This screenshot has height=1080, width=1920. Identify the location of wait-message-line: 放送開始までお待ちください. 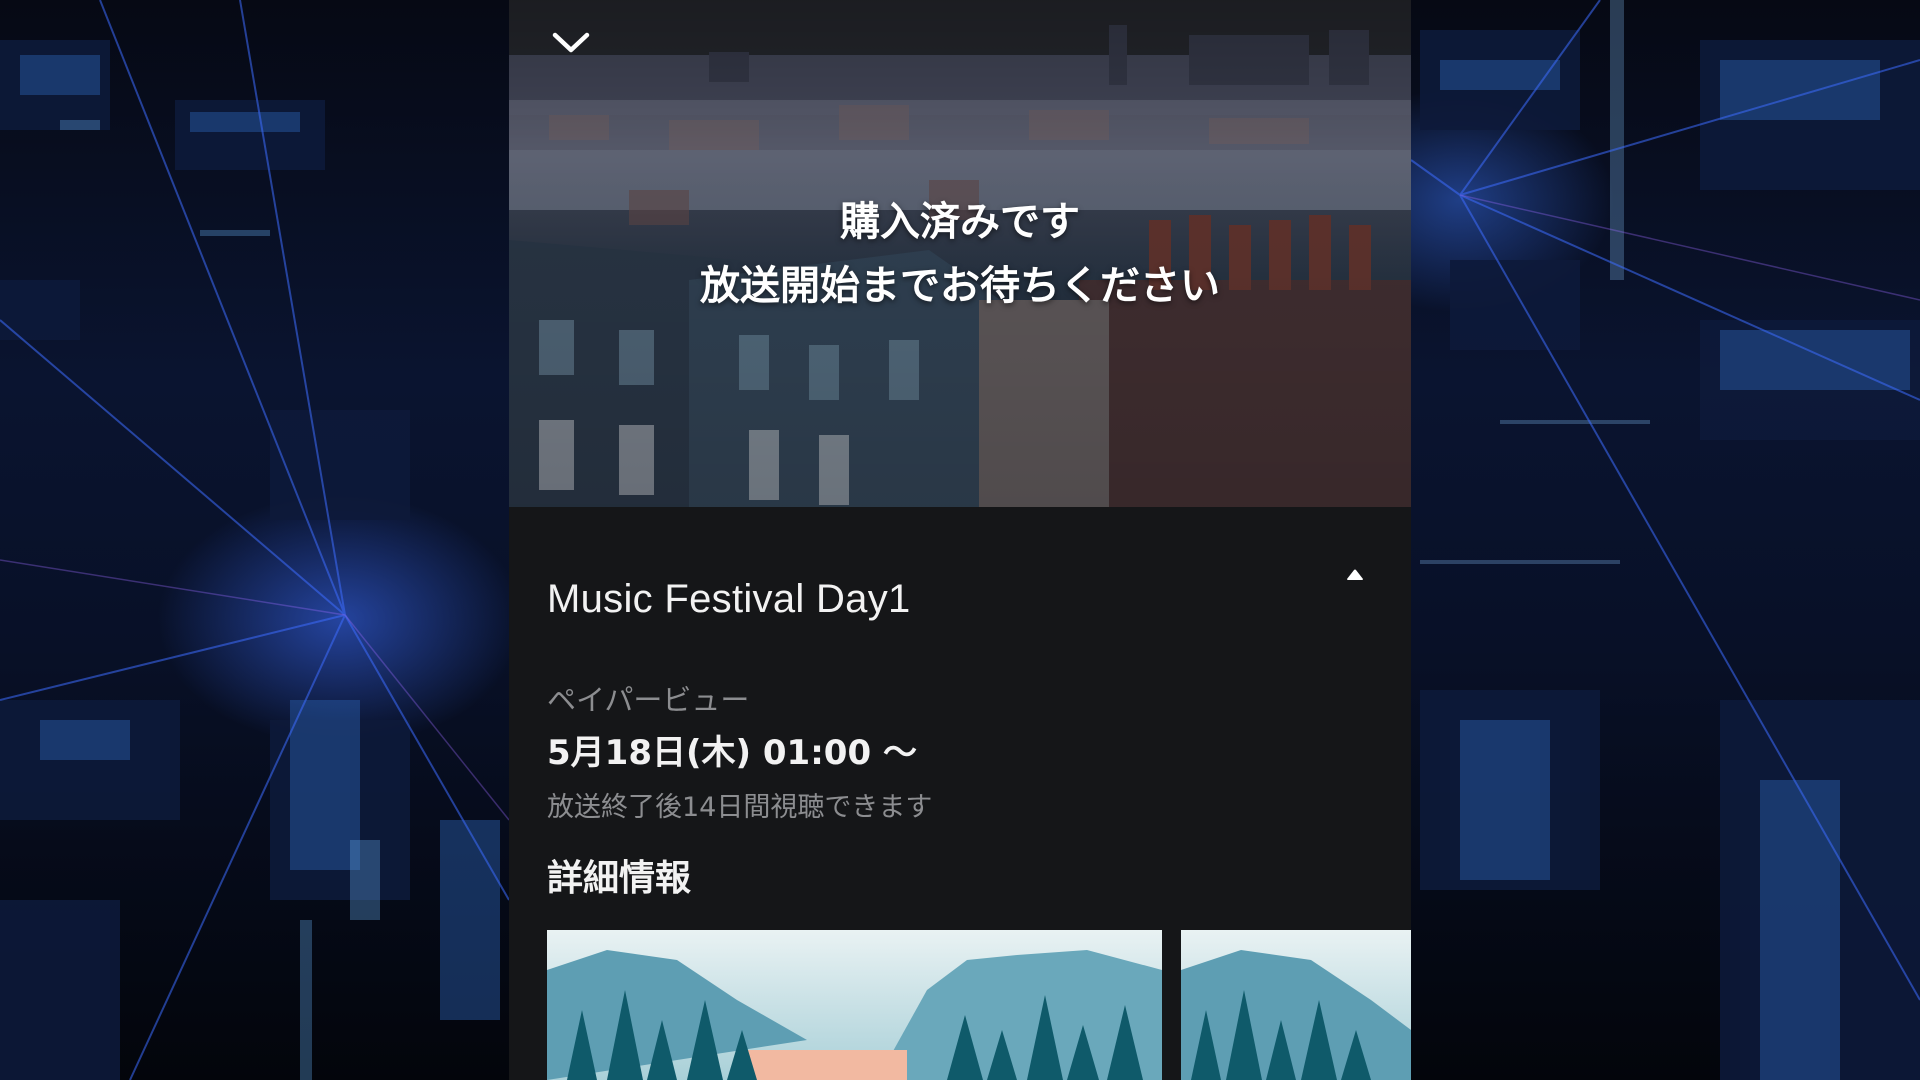
(960, 286).